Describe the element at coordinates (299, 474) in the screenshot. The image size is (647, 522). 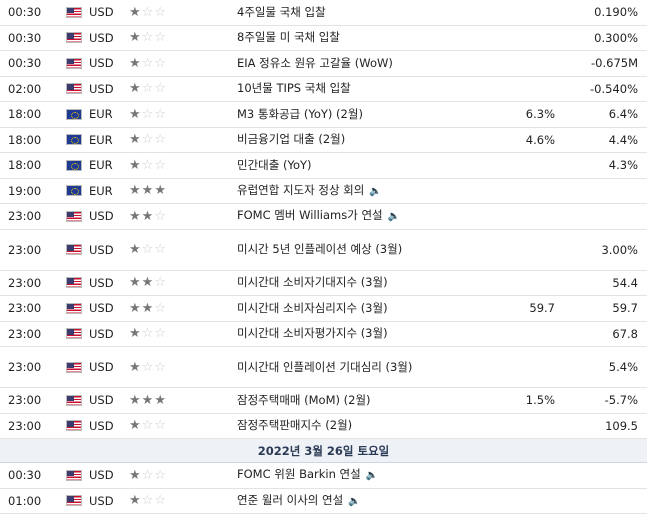
I see `event-name: FOMC 위원 Barkin 연설` at that location.